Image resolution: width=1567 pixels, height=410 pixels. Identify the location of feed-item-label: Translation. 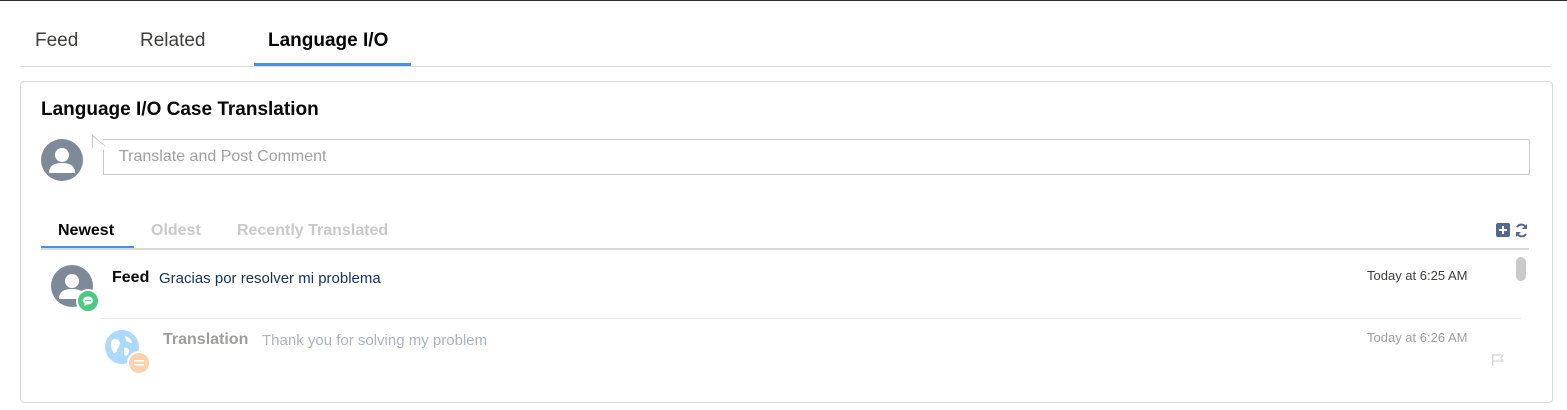
(206, 339).